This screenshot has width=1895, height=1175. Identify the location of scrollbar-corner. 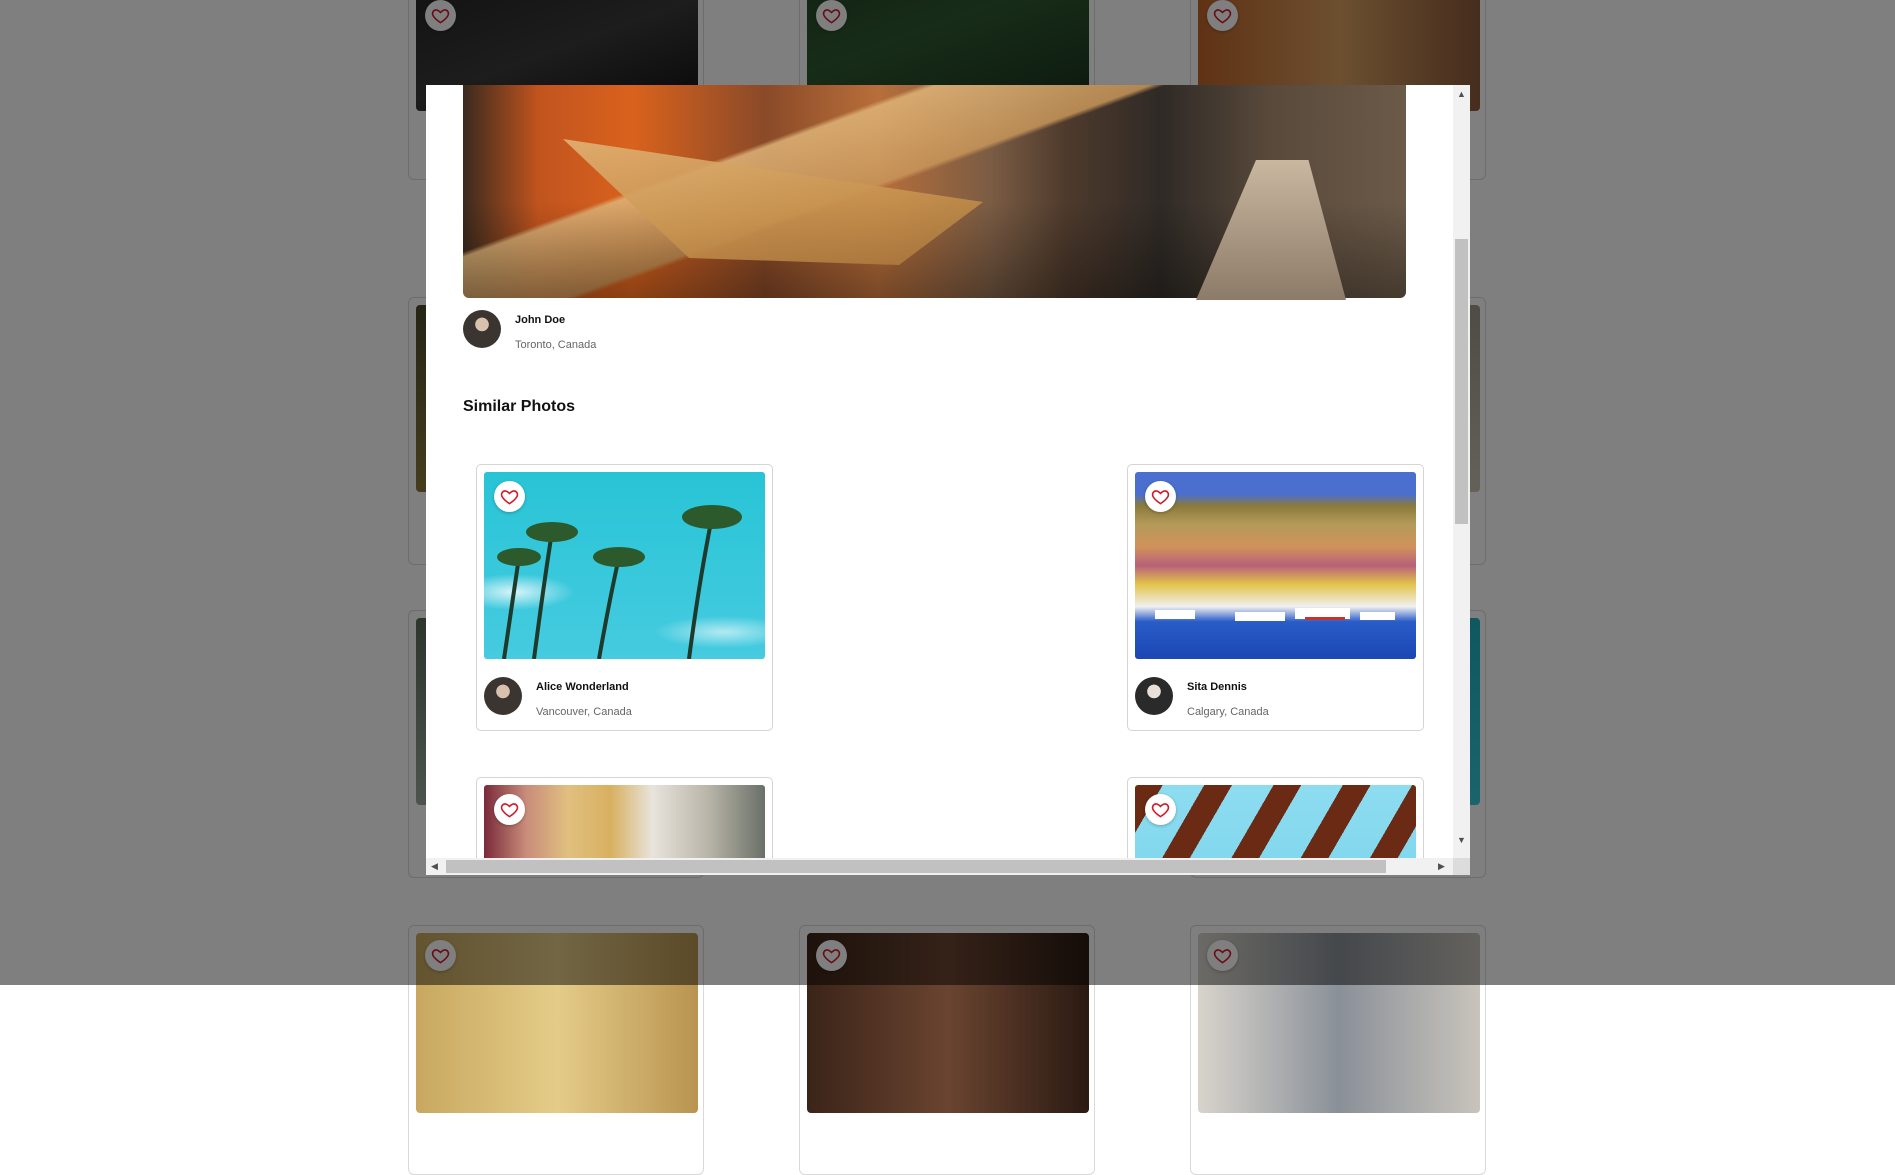
(1461, 866).